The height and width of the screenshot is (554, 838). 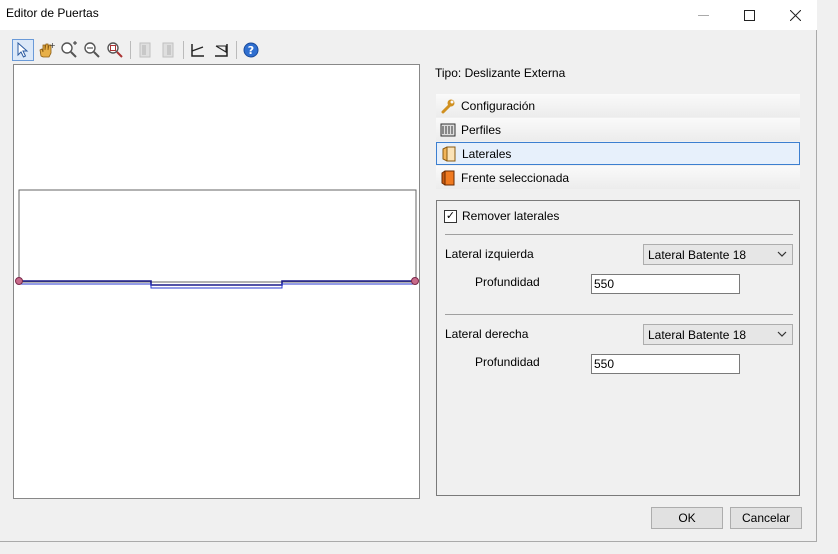 I want to click on door-frame-outline, so click(x=217, y=236).